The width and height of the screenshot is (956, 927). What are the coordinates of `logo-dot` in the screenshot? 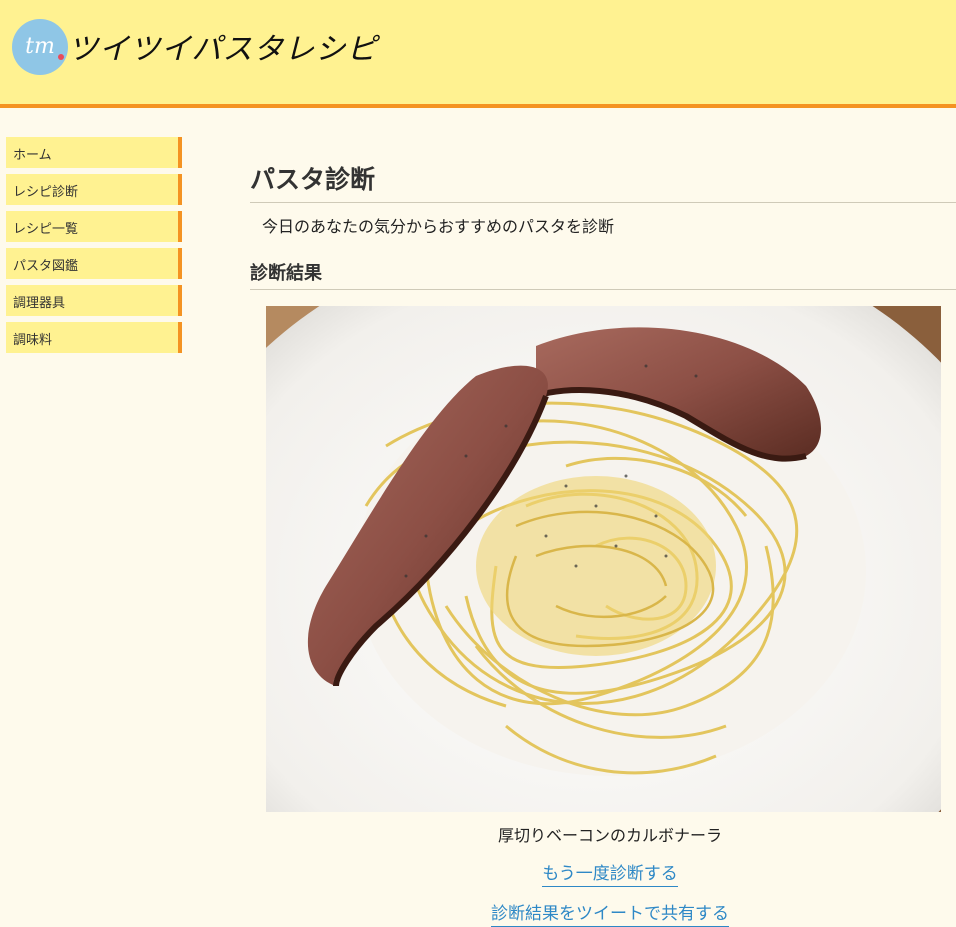 It's located at (61, 57).